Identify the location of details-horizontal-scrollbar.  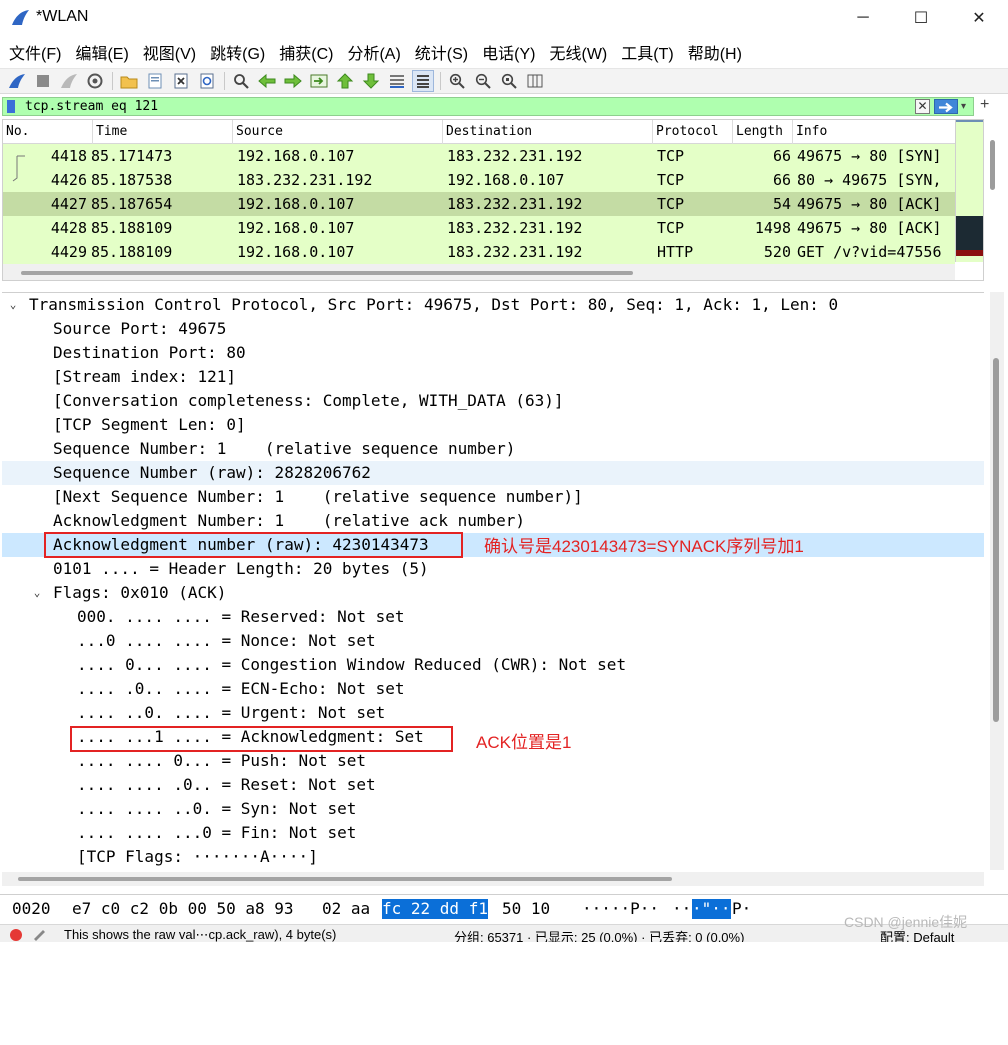
(493, 879).